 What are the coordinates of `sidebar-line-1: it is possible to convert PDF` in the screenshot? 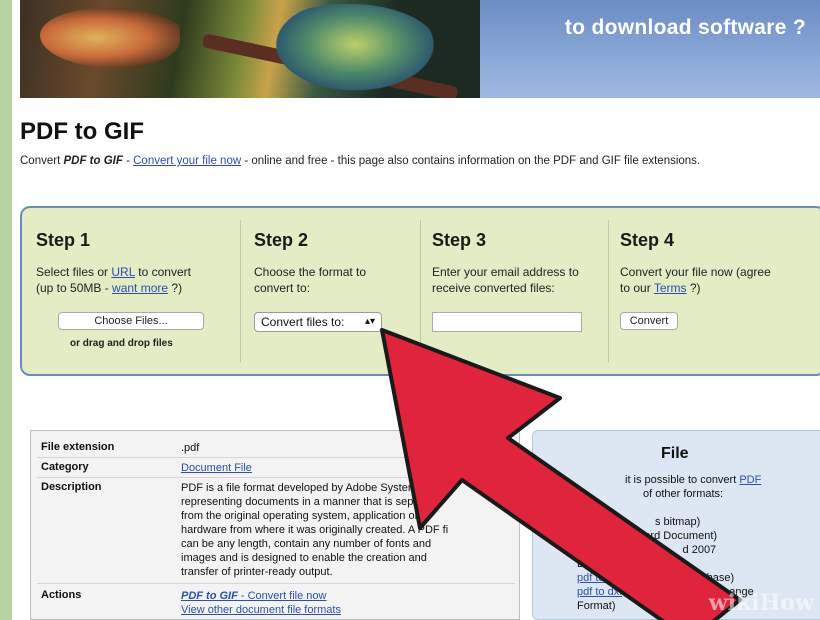 It's located at (693, 480).